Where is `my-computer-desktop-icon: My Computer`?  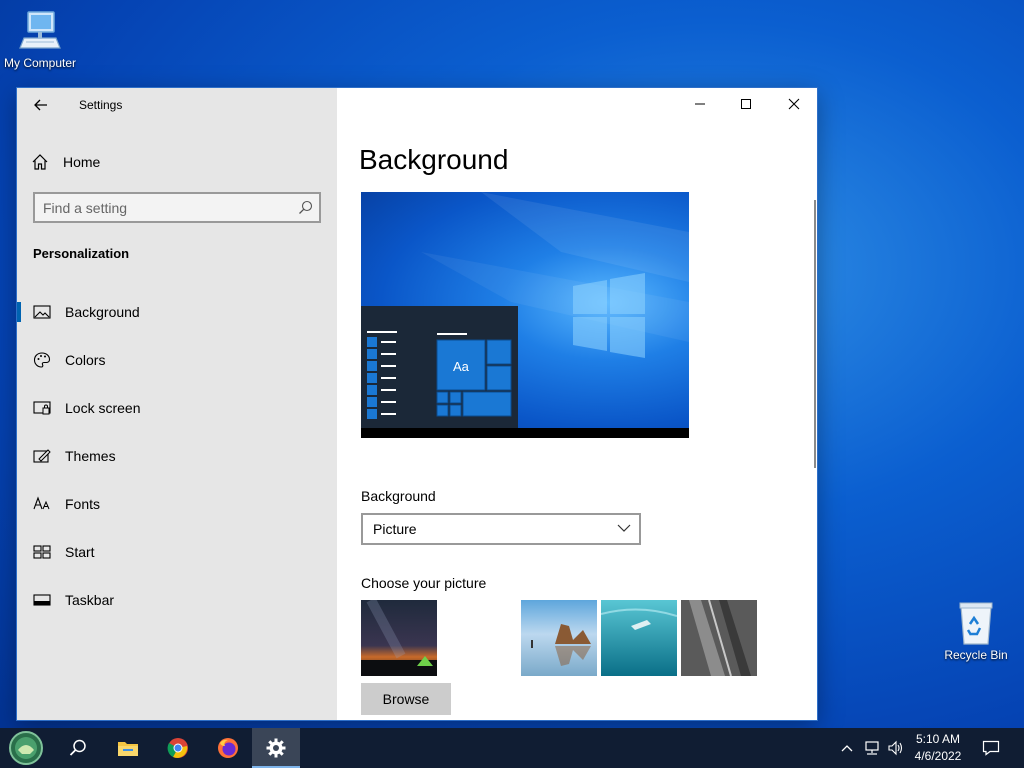
my-computer-desktop-icon: My Computer is located at coordinates (40, 39).